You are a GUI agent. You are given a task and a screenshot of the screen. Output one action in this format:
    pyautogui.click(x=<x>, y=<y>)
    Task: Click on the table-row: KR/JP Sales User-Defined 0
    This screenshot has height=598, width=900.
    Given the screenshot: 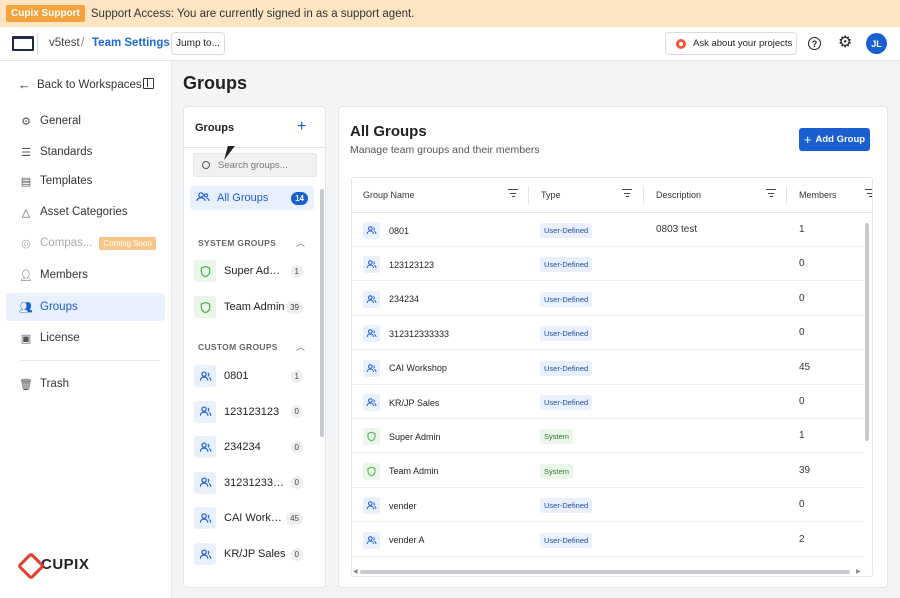 What is the action you would take?
    pyautogui.click(x=608, y=402)
    